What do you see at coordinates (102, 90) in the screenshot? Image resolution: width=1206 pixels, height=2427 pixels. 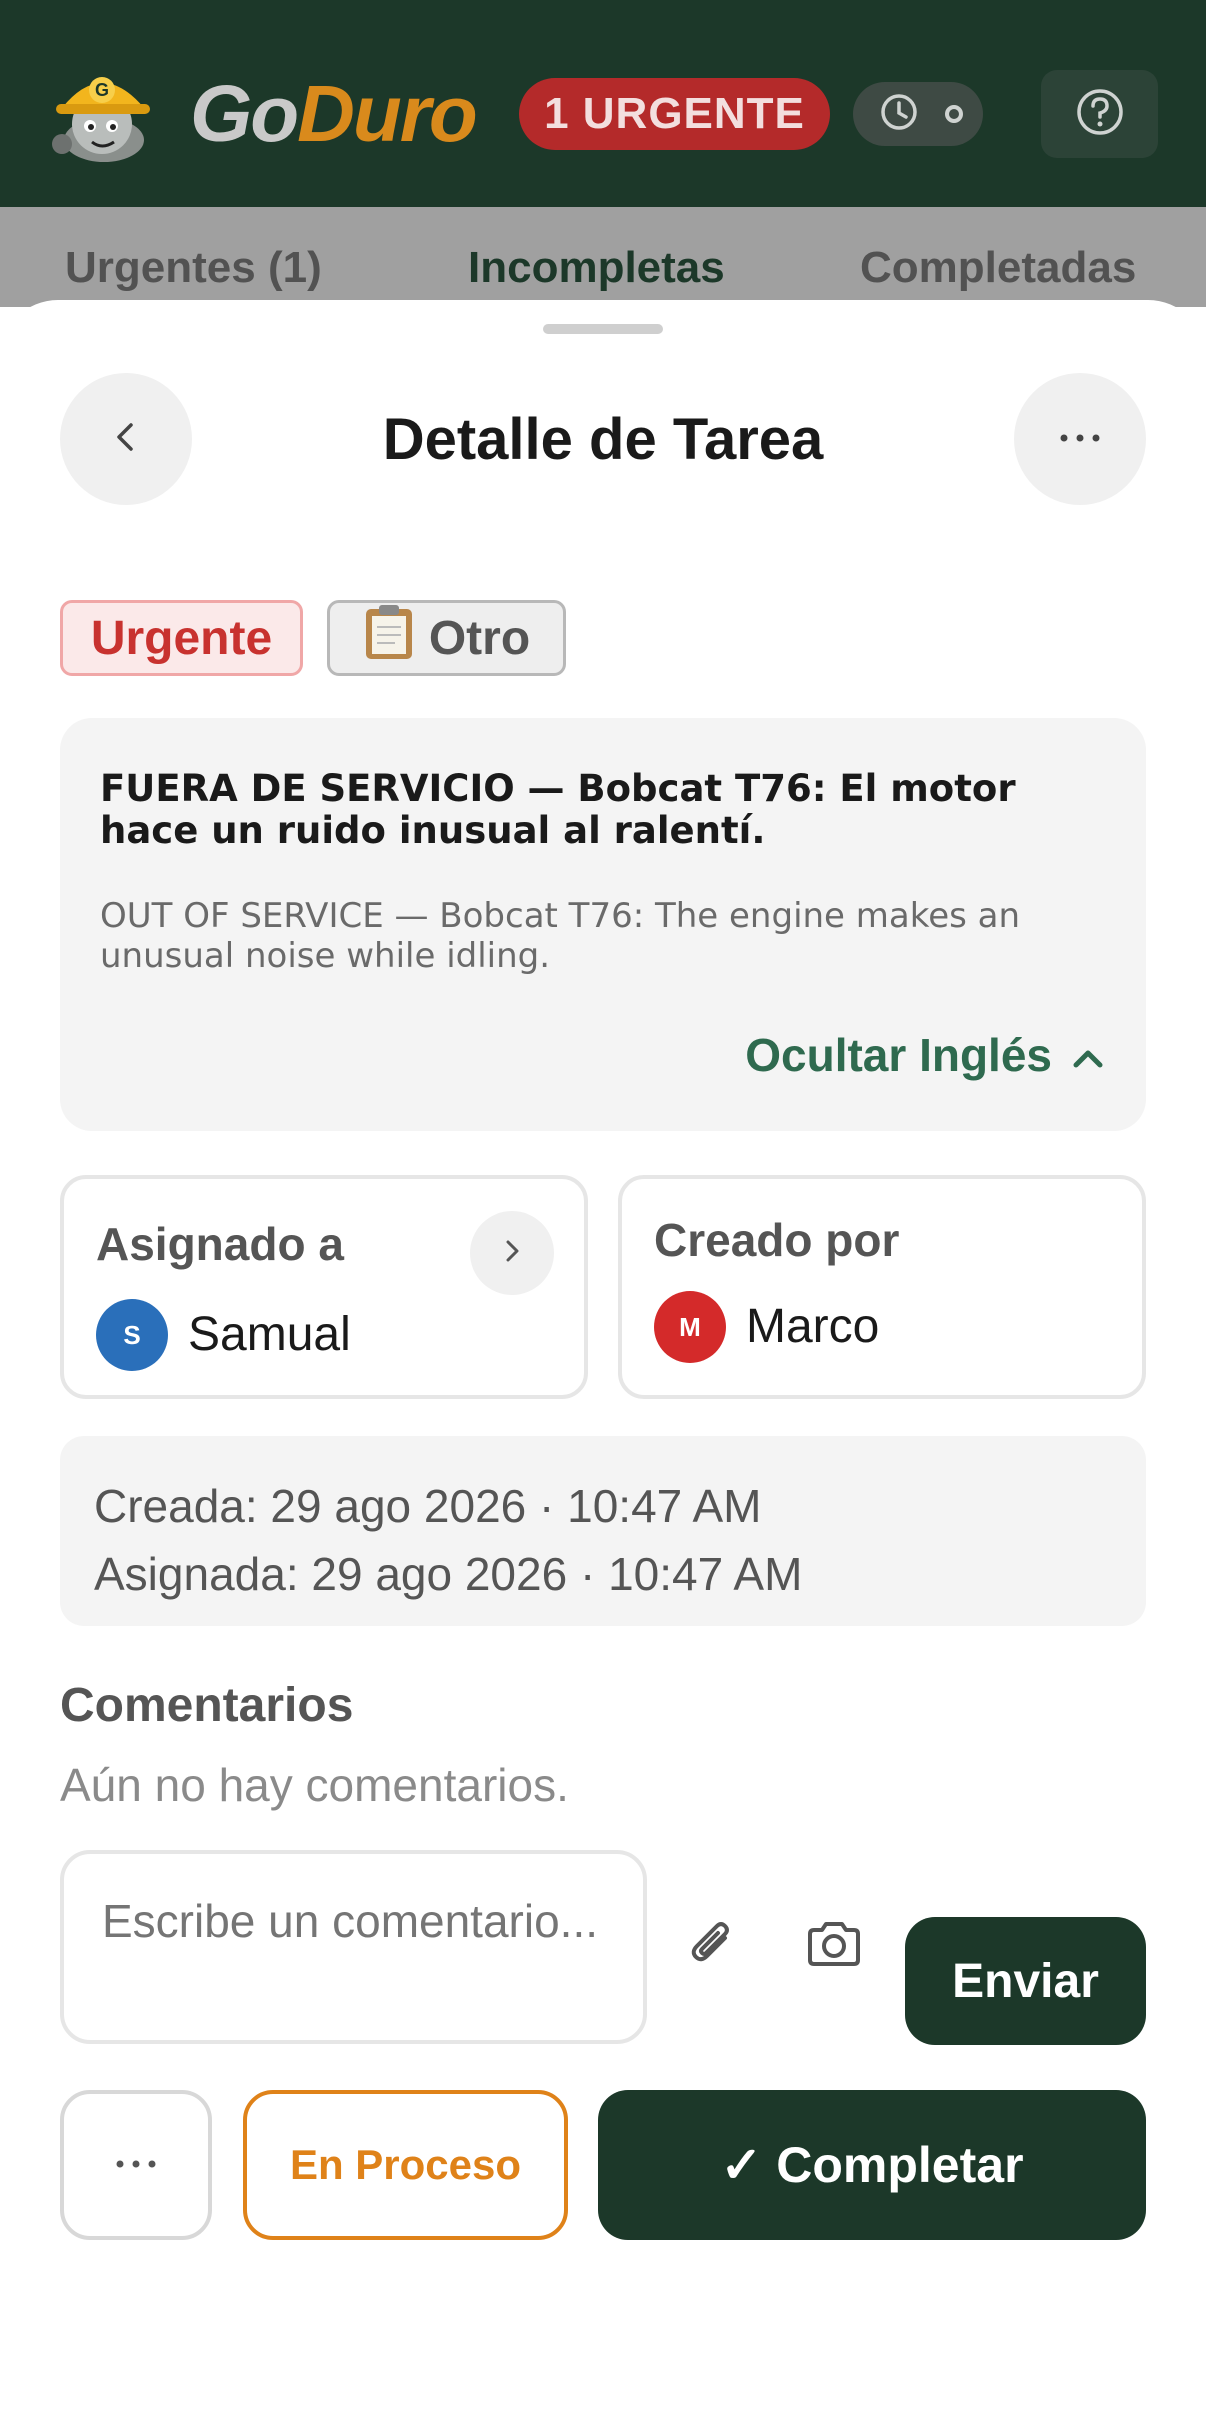 I see `mascot-letter: G` at bounding box center [102, 90].